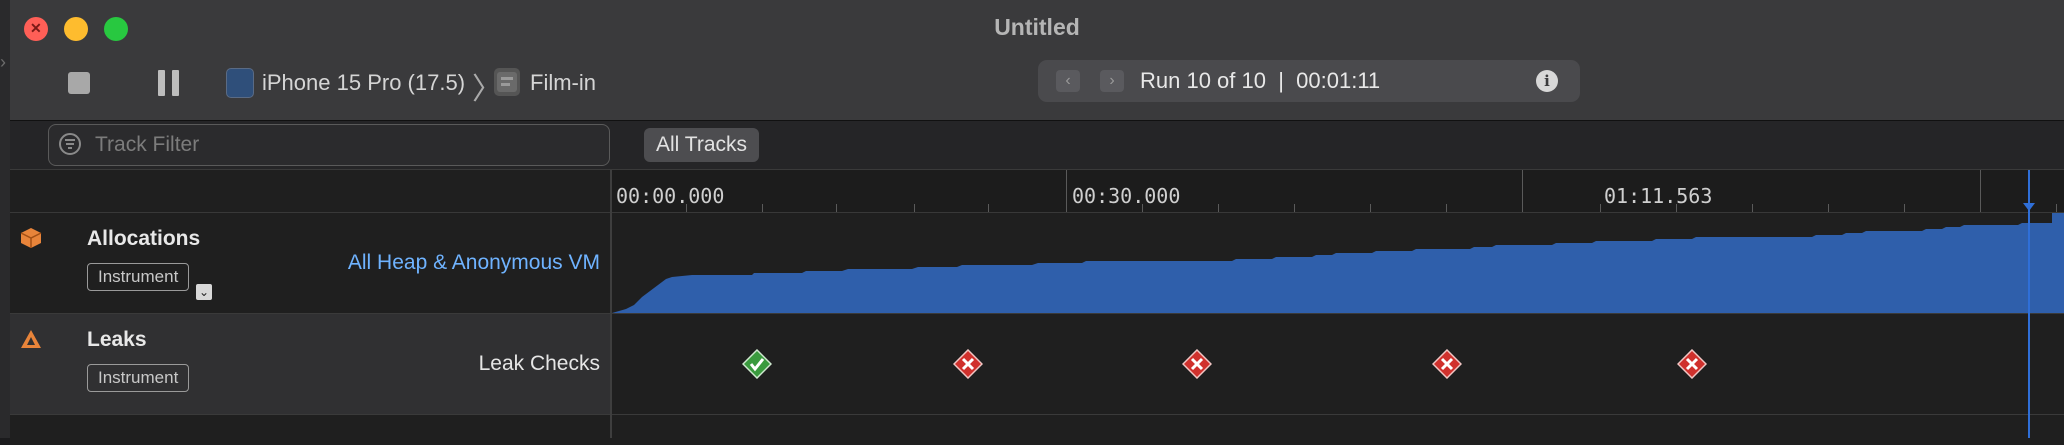 This screenshot has height=445, width=2064. I want to click on device-icon, so click(240, 83).